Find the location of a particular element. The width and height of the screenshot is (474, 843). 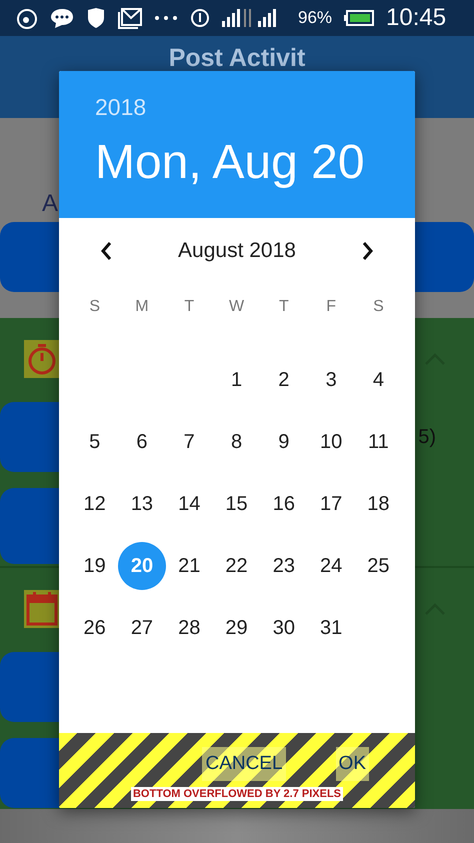

calendar-day: 22 is located at coordinates (236, 566).